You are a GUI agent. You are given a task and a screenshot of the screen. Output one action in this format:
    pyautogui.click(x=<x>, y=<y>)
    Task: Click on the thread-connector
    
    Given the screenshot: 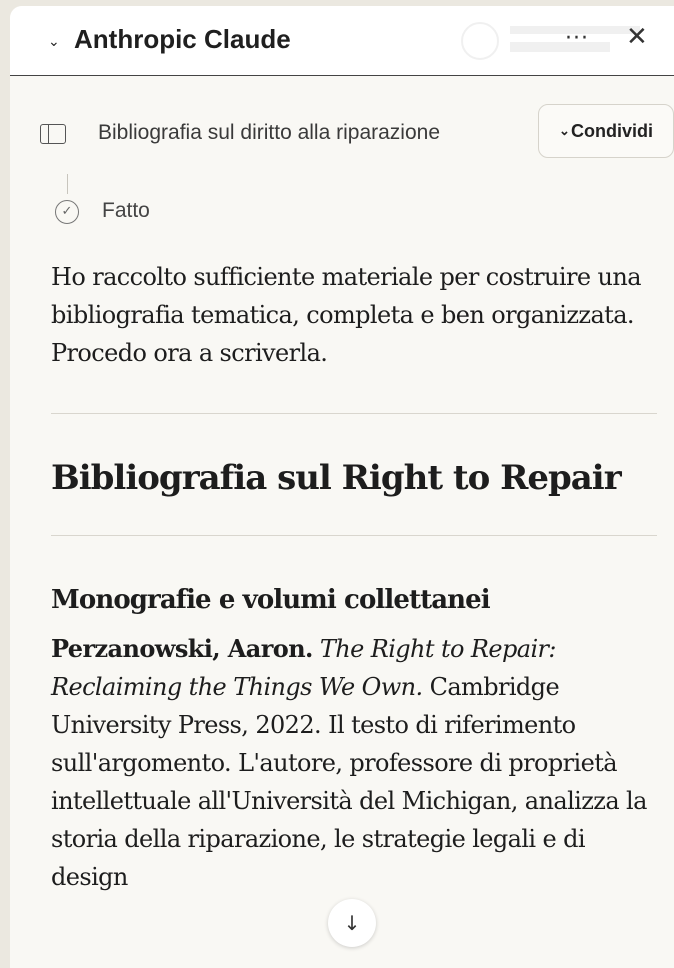 What is the action you would take?
    pyautogui.click(x=67, y=184)
    